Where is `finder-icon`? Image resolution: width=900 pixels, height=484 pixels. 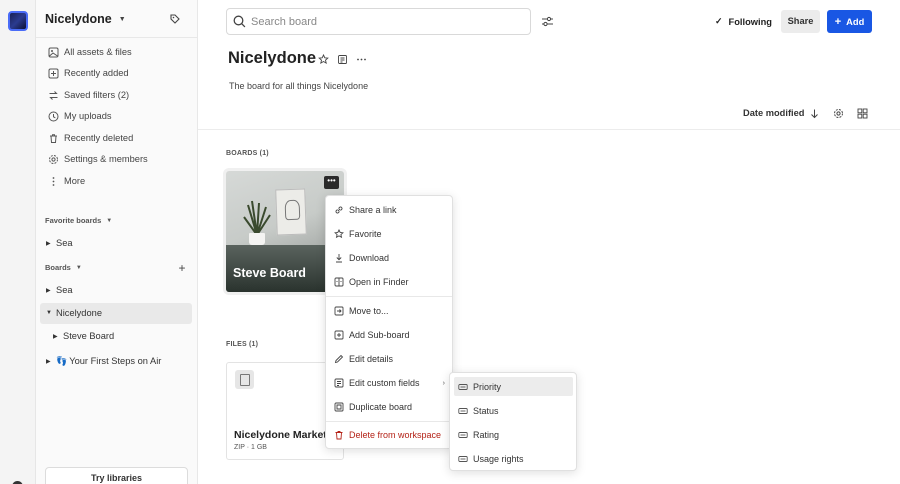
finder-icon is located at coordinates (339, 282).